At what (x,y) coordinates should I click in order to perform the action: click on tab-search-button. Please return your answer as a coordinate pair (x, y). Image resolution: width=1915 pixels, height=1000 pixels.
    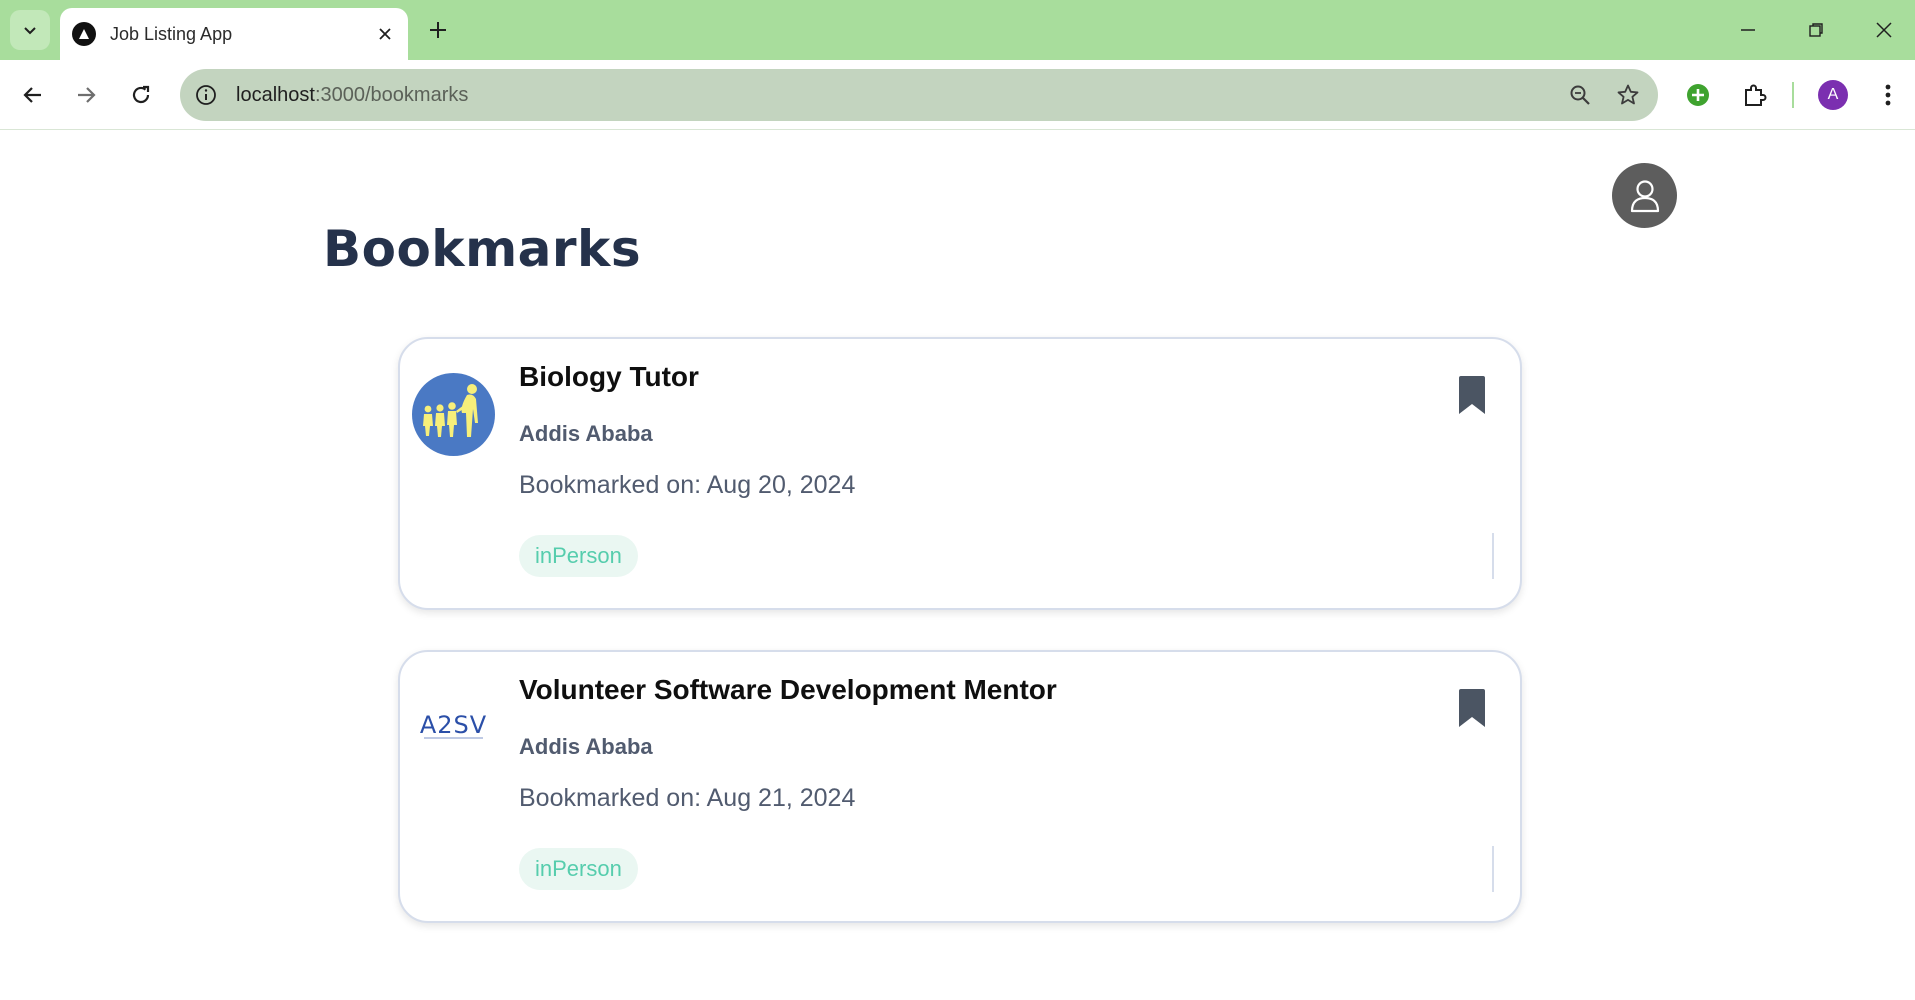
    Looking at the image, I should click on (30, 30).